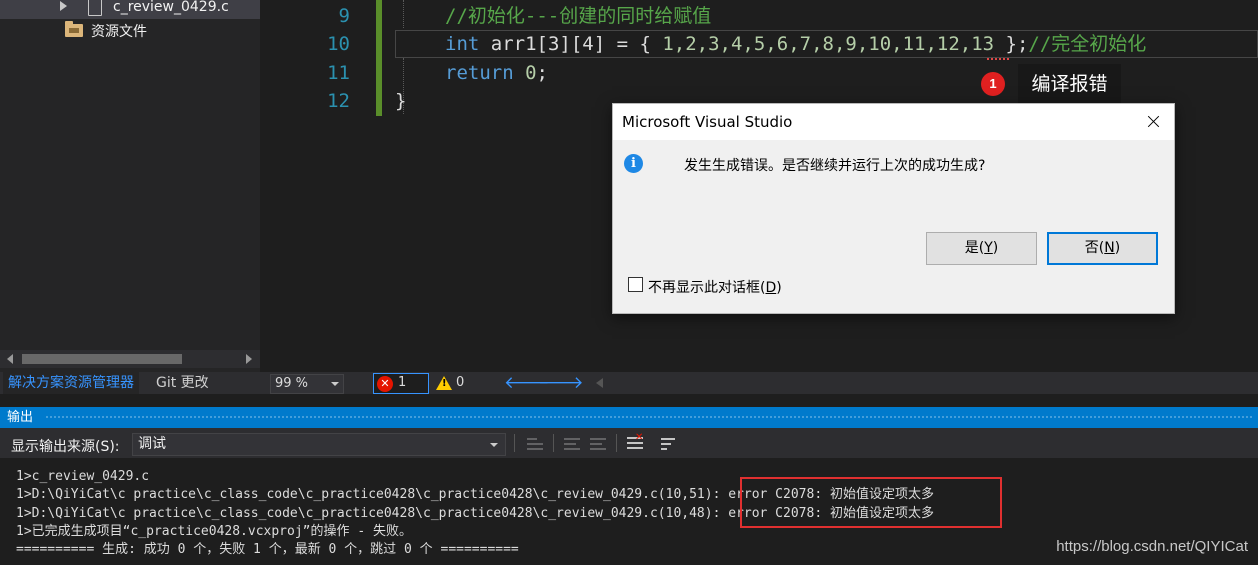 Image resolution: width=1258 pixels, height=565 pixels. Describe the element at coordinates (171, 7) in the screenshot. I see `tree-item-label: c_review_0429.c` at that location.